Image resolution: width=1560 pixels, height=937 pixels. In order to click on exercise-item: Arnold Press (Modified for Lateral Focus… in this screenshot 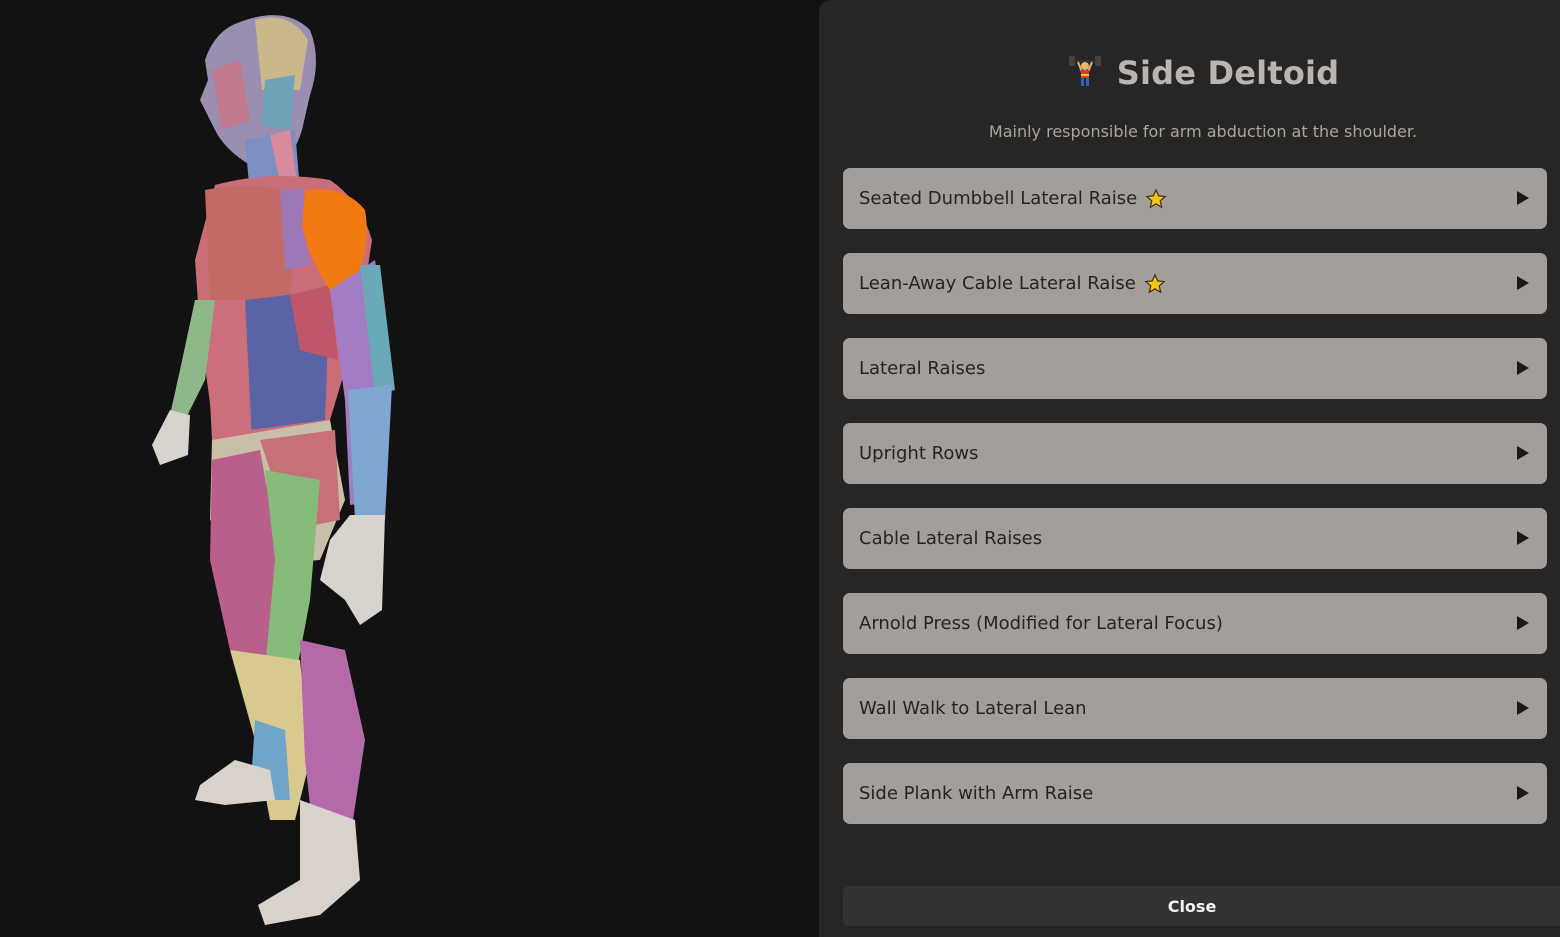, I will do `click(1195, 623)`.